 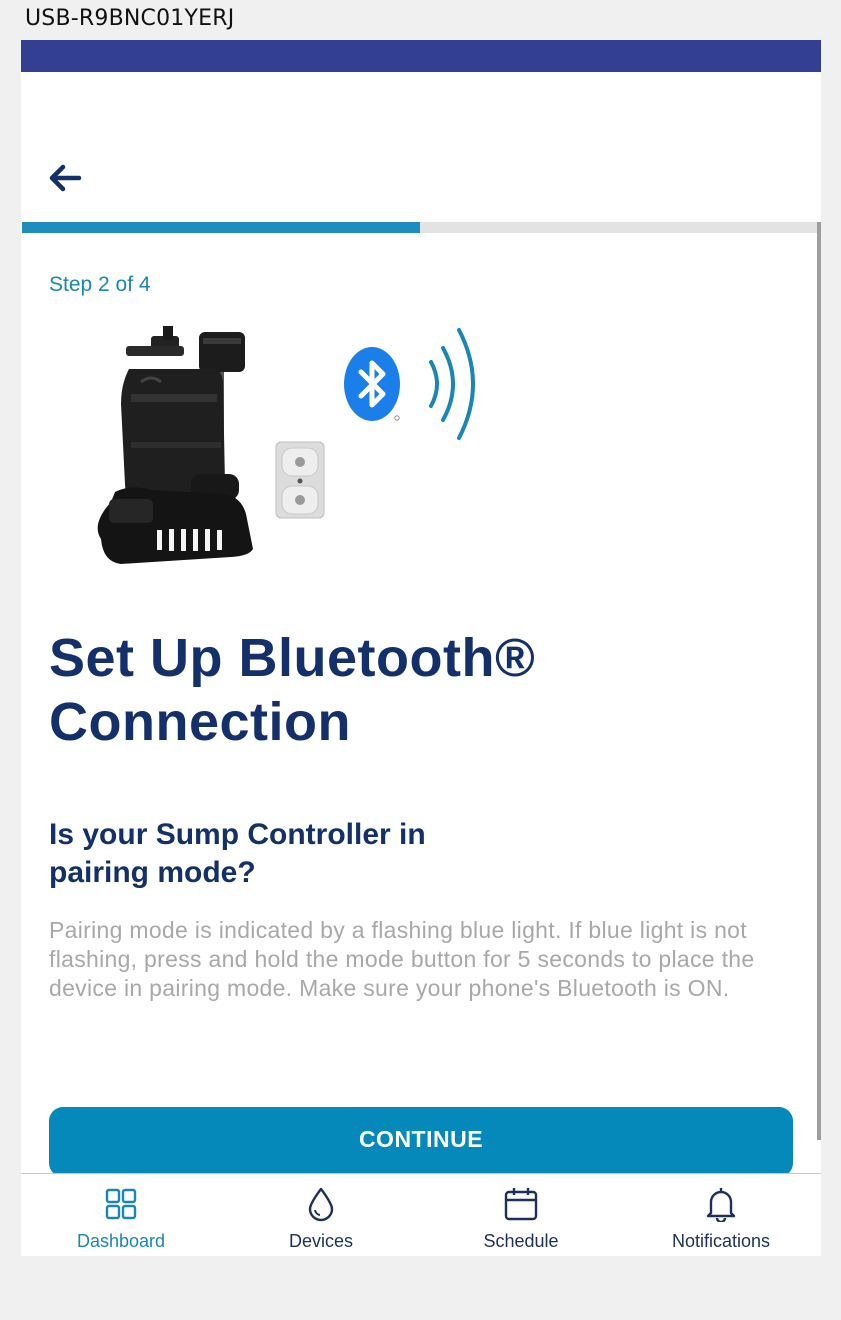 I want to click on tab-dashboard: Dashboard, so click(x=121, y=1215).